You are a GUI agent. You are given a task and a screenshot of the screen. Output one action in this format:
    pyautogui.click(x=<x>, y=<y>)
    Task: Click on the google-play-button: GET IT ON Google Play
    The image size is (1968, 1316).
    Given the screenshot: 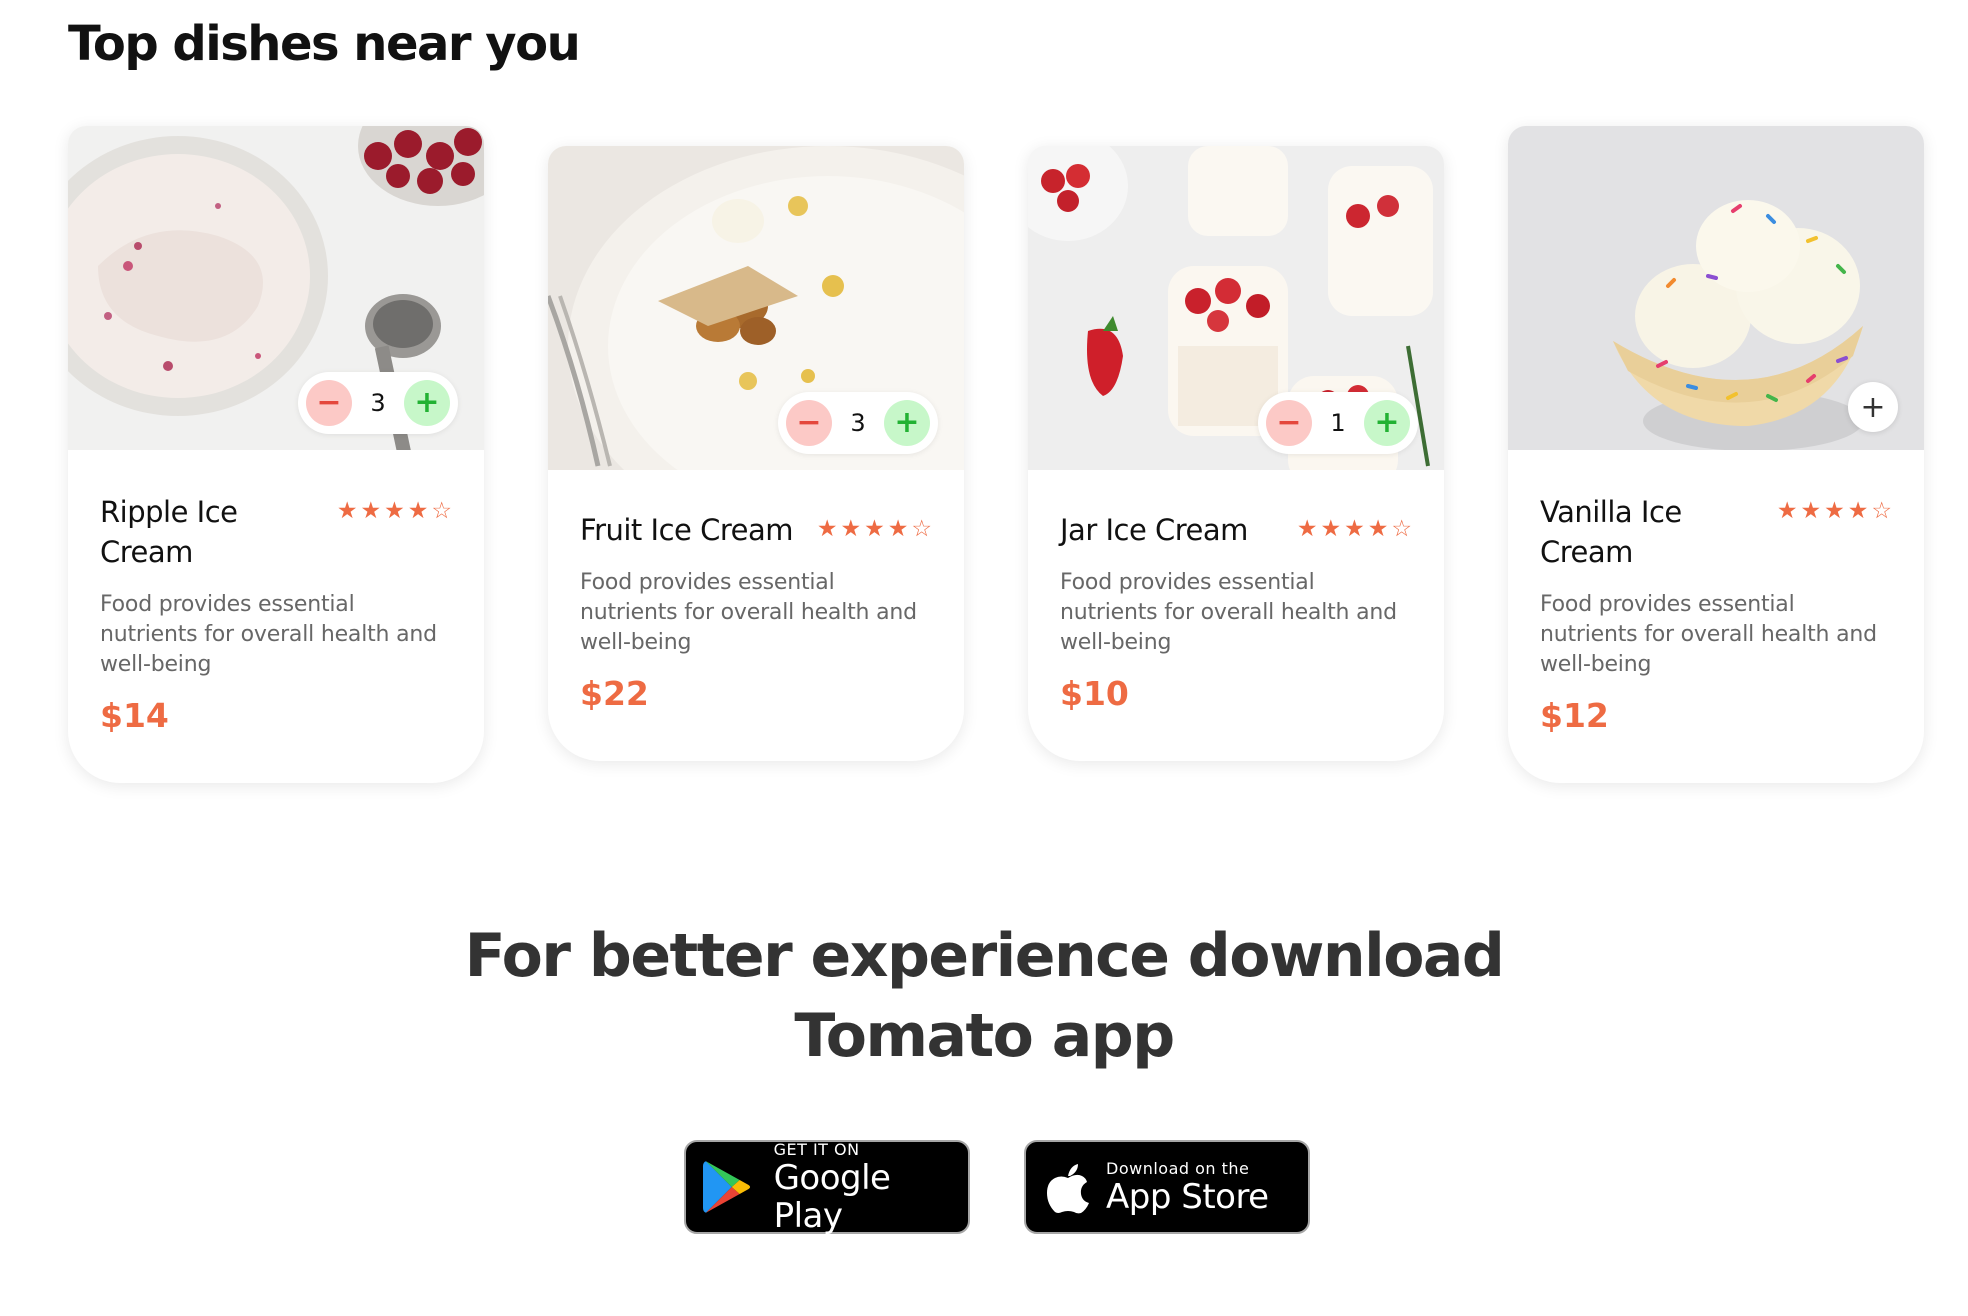 What is the action you would take?
    pyautogui.click(x=827, y=1187)
    